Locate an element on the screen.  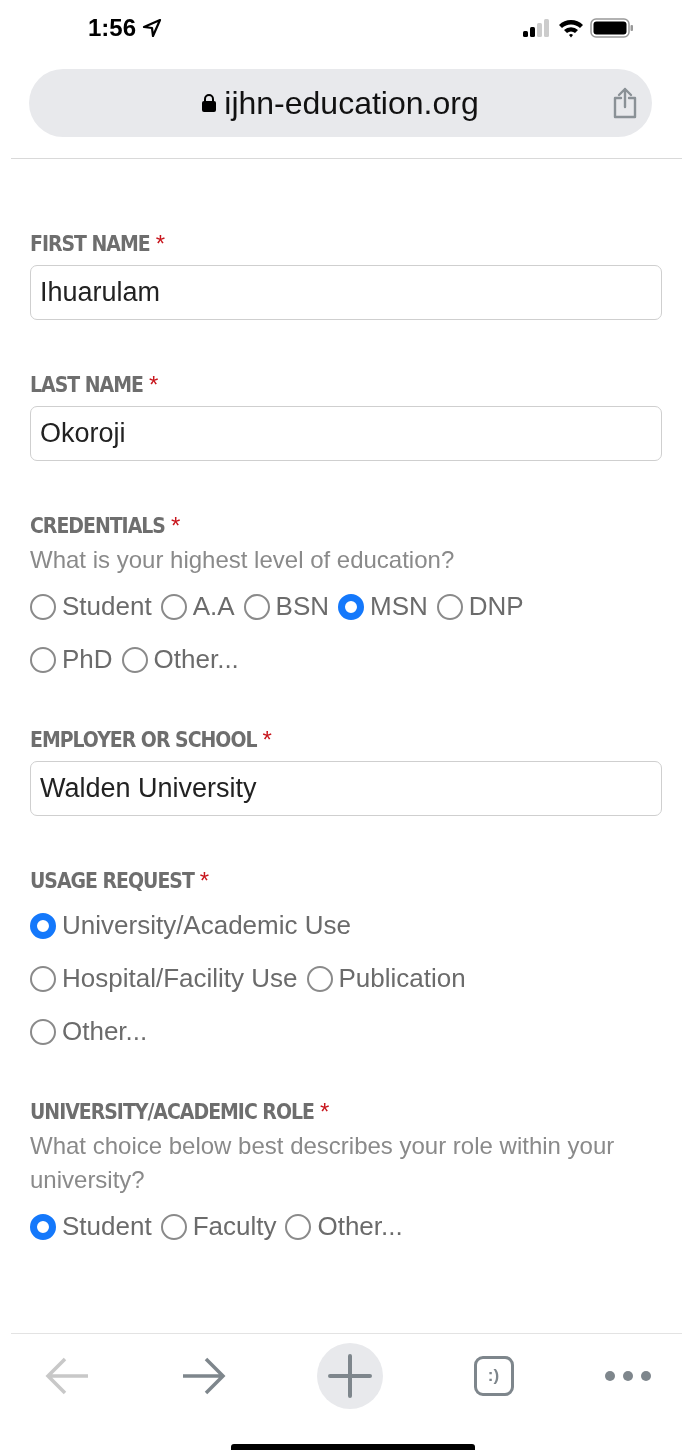
field-label: LAST NAME is located at coordinates (86, 385).